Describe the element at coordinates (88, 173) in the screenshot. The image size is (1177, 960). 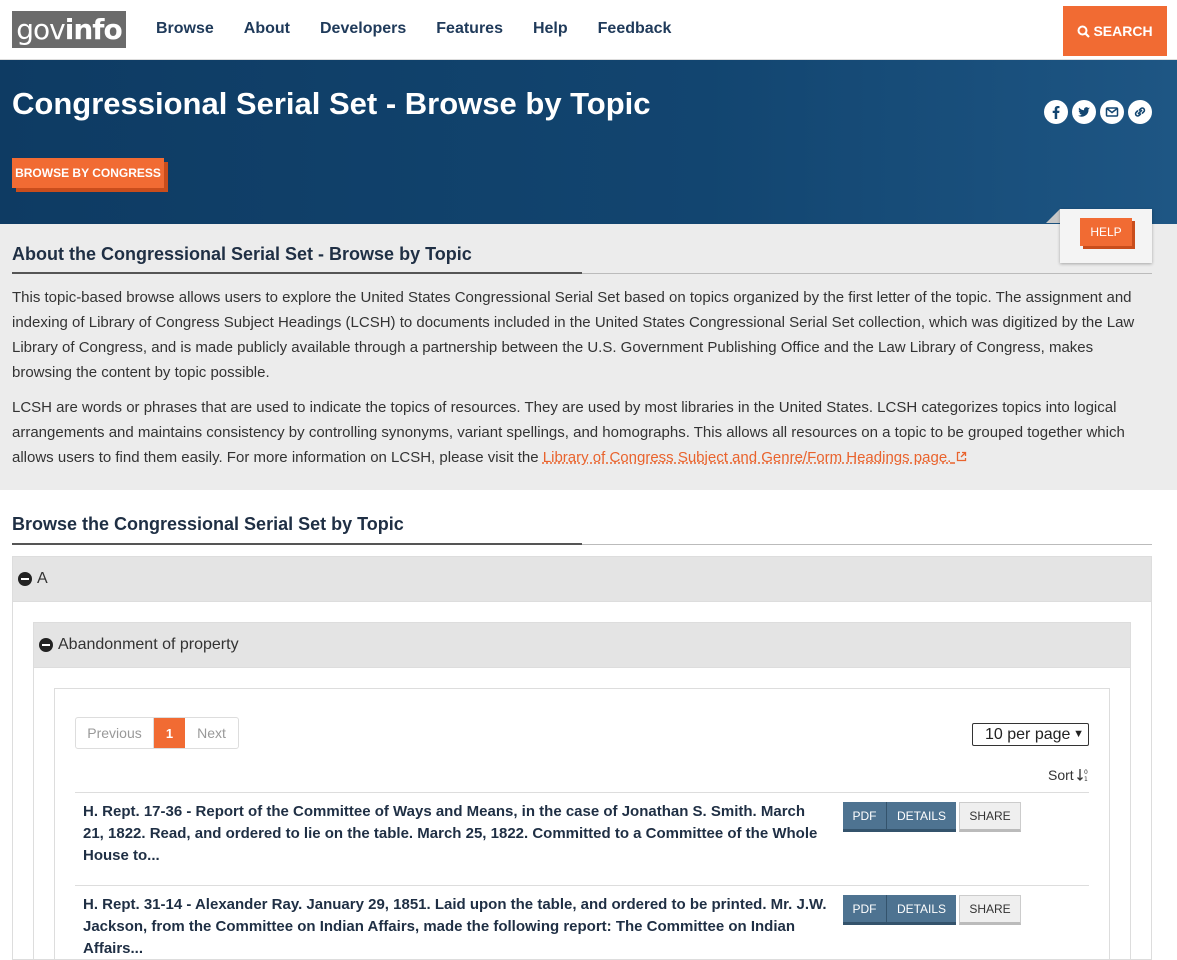
I see `browse-by-congress-button: BROWSE BY CONGRESS` at that location.